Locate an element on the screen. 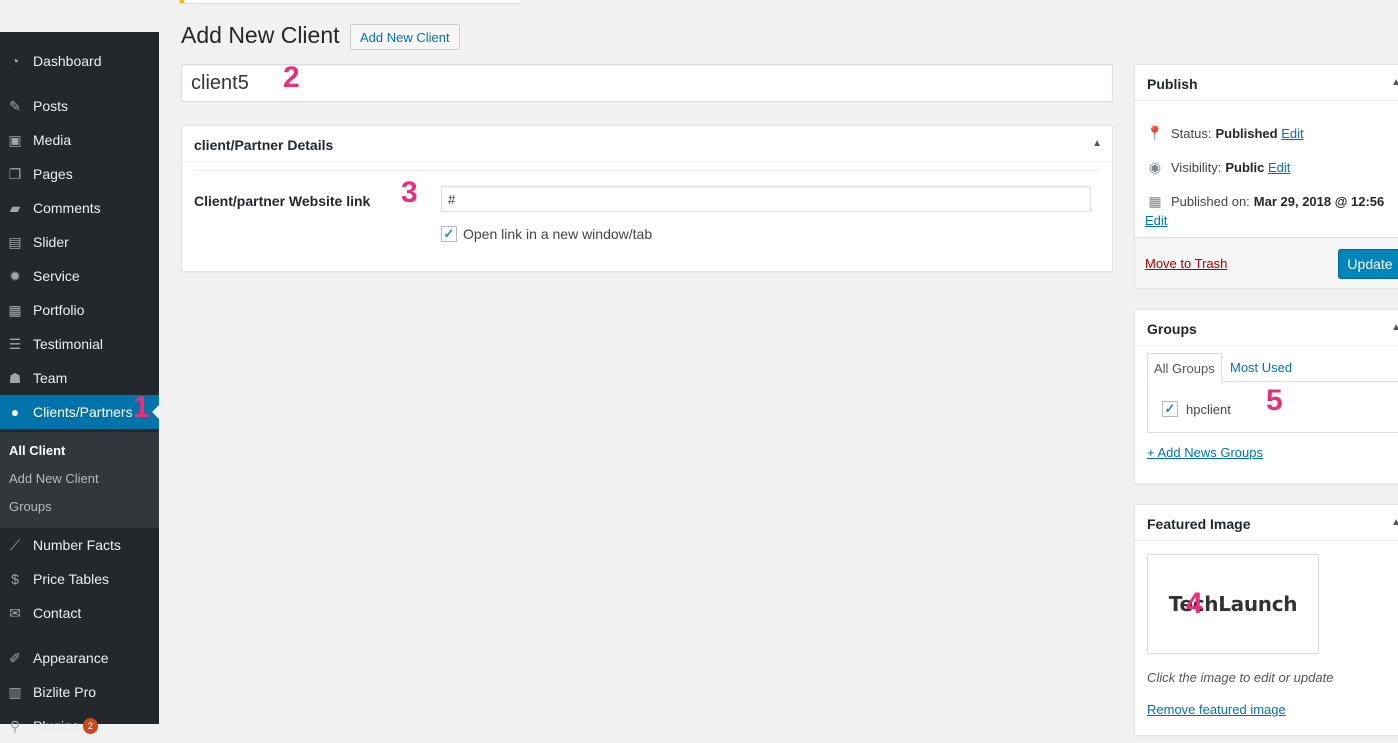 The width and height of the screenshot is (1398, 743). published-on-row: ▦ Published on: Mar 29, 2018 @ 12:56 is located at coordinates (1264, 201).